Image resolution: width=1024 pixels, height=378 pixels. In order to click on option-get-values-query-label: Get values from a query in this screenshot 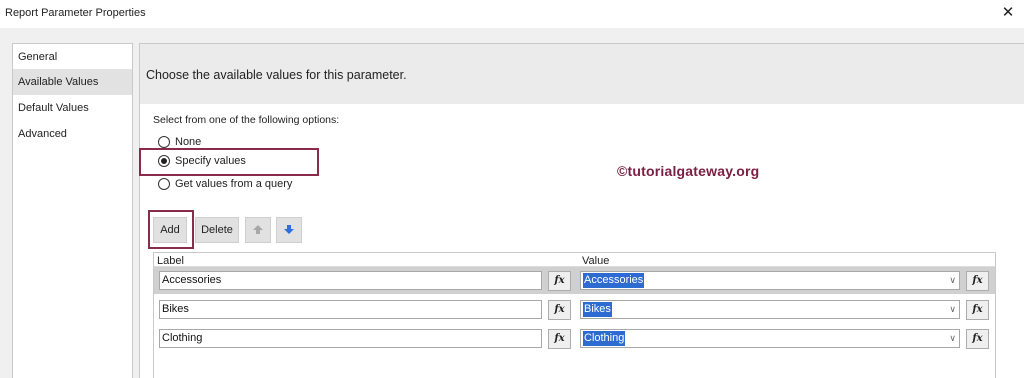, I will do `click(234, 184)`.